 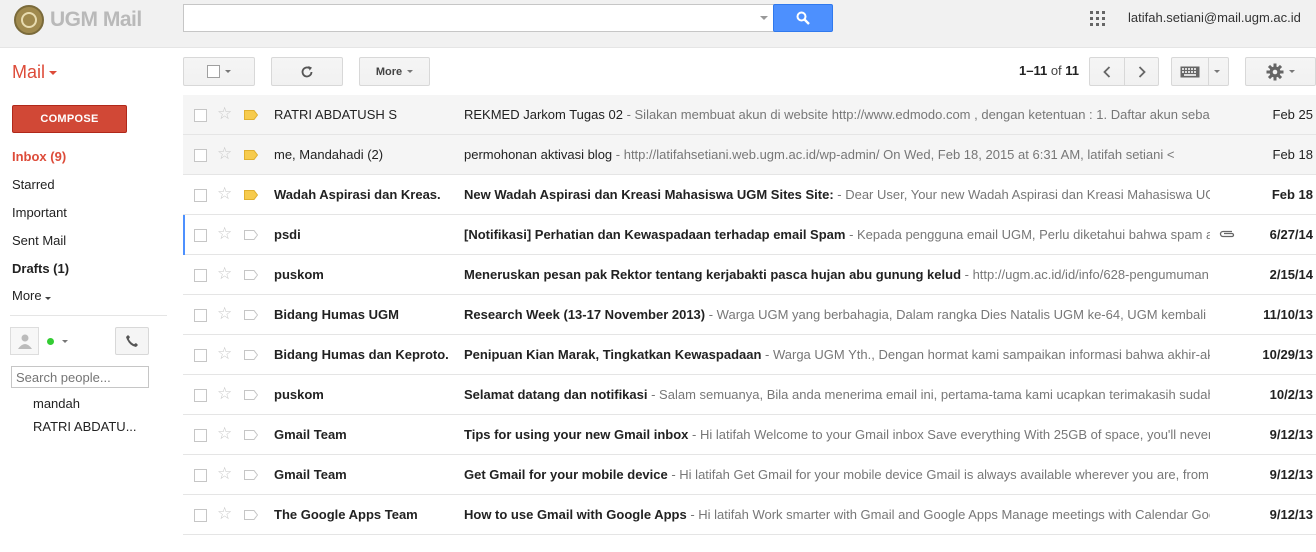 What do you see at coordinates (310, 434) in the screenshot?
I see `message-sender: Gmail Team` at bounding box center [310, 434].